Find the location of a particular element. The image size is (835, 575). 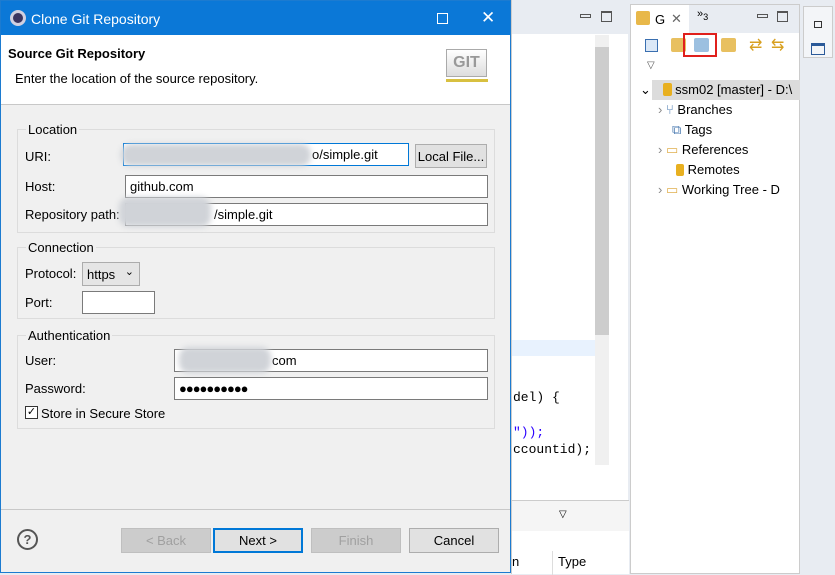

toolbar-collapse-icon is located at coordinates (651, 45).